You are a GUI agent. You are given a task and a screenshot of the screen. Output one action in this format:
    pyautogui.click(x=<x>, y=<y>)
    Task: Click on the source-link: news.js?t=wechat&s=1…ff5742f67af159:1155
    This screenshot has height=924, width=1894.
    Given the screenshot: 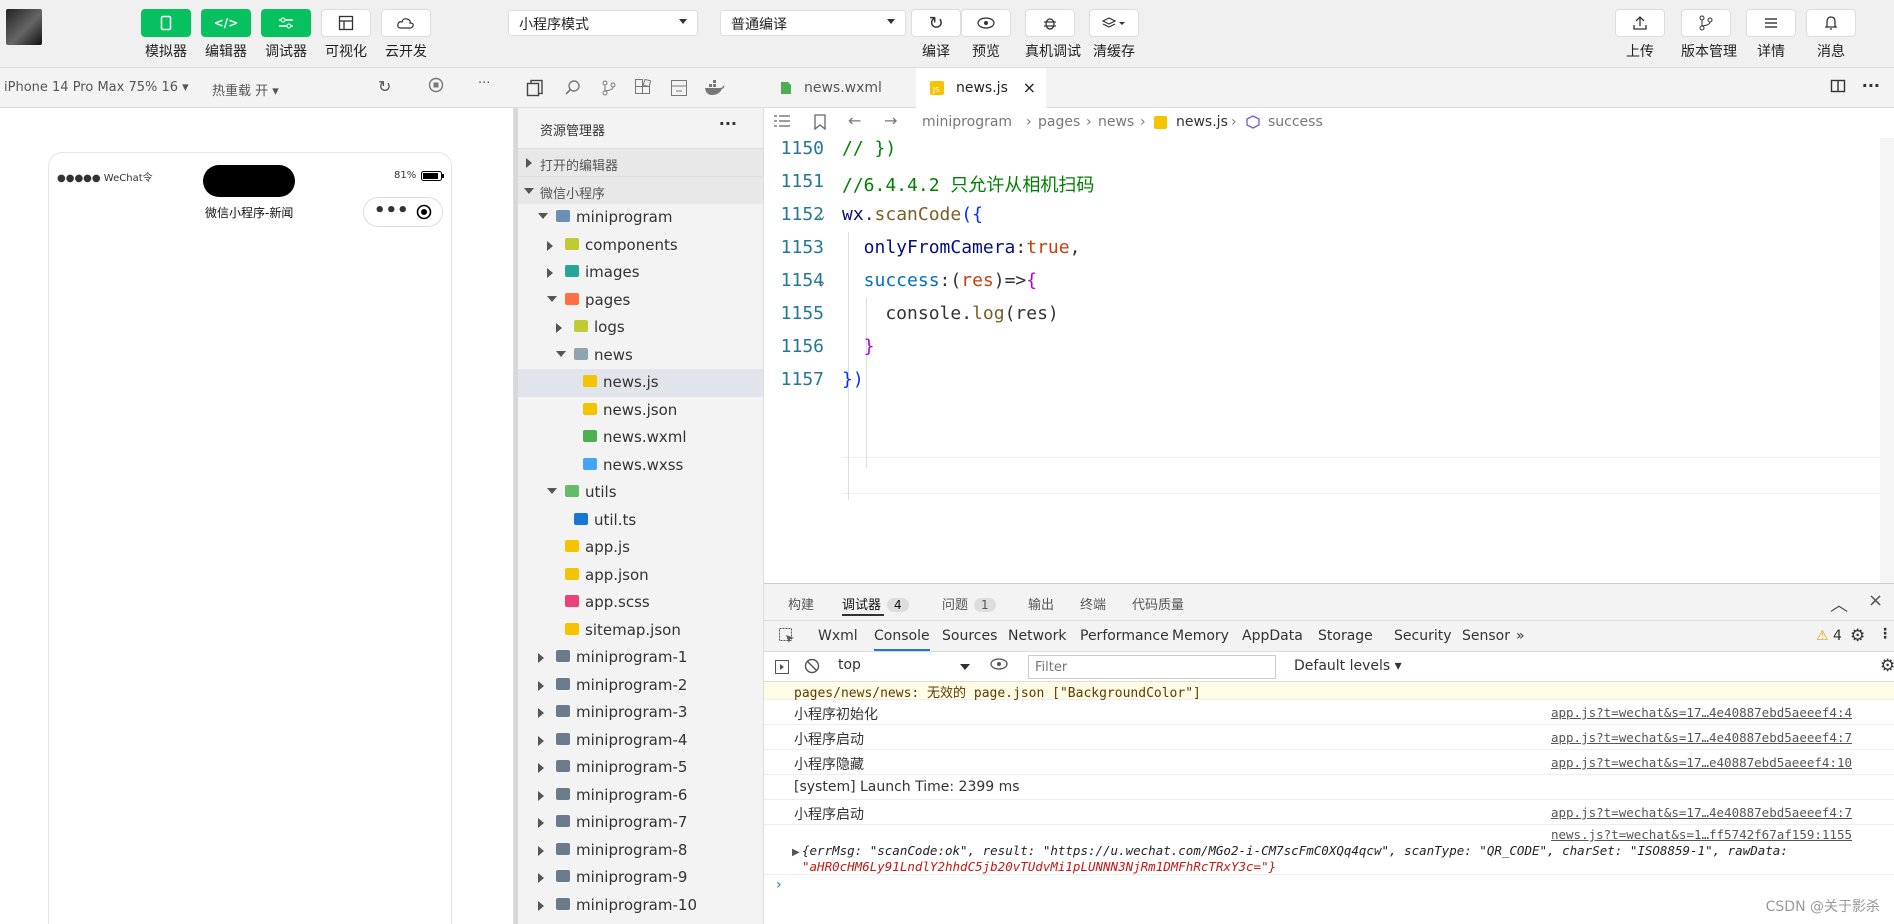 What is the action you would take?
    pyautogui.click(x=1701, y=834)
    